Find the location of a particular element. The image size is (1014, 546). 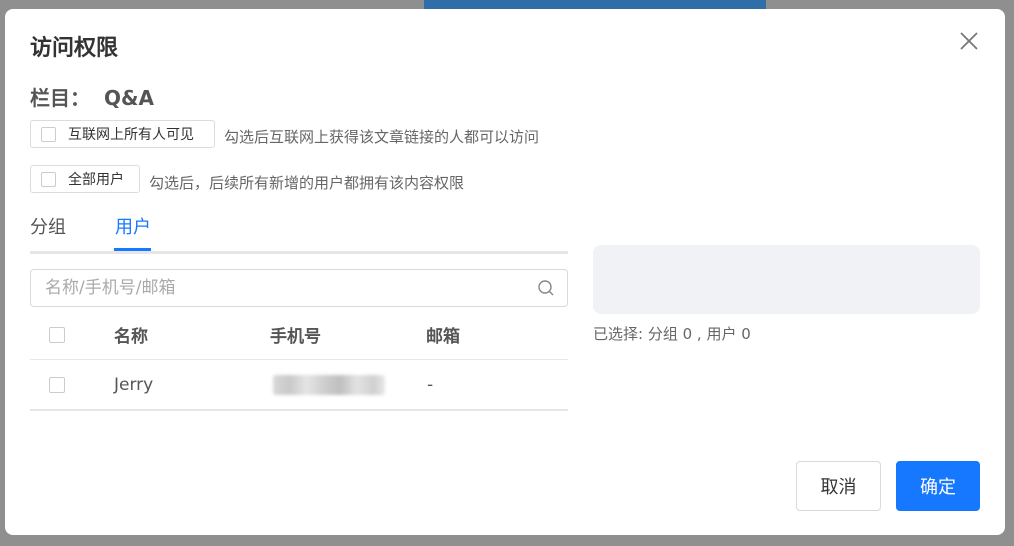

all-users-checkbox: 全部用户 is located at coordinates (85, 179).